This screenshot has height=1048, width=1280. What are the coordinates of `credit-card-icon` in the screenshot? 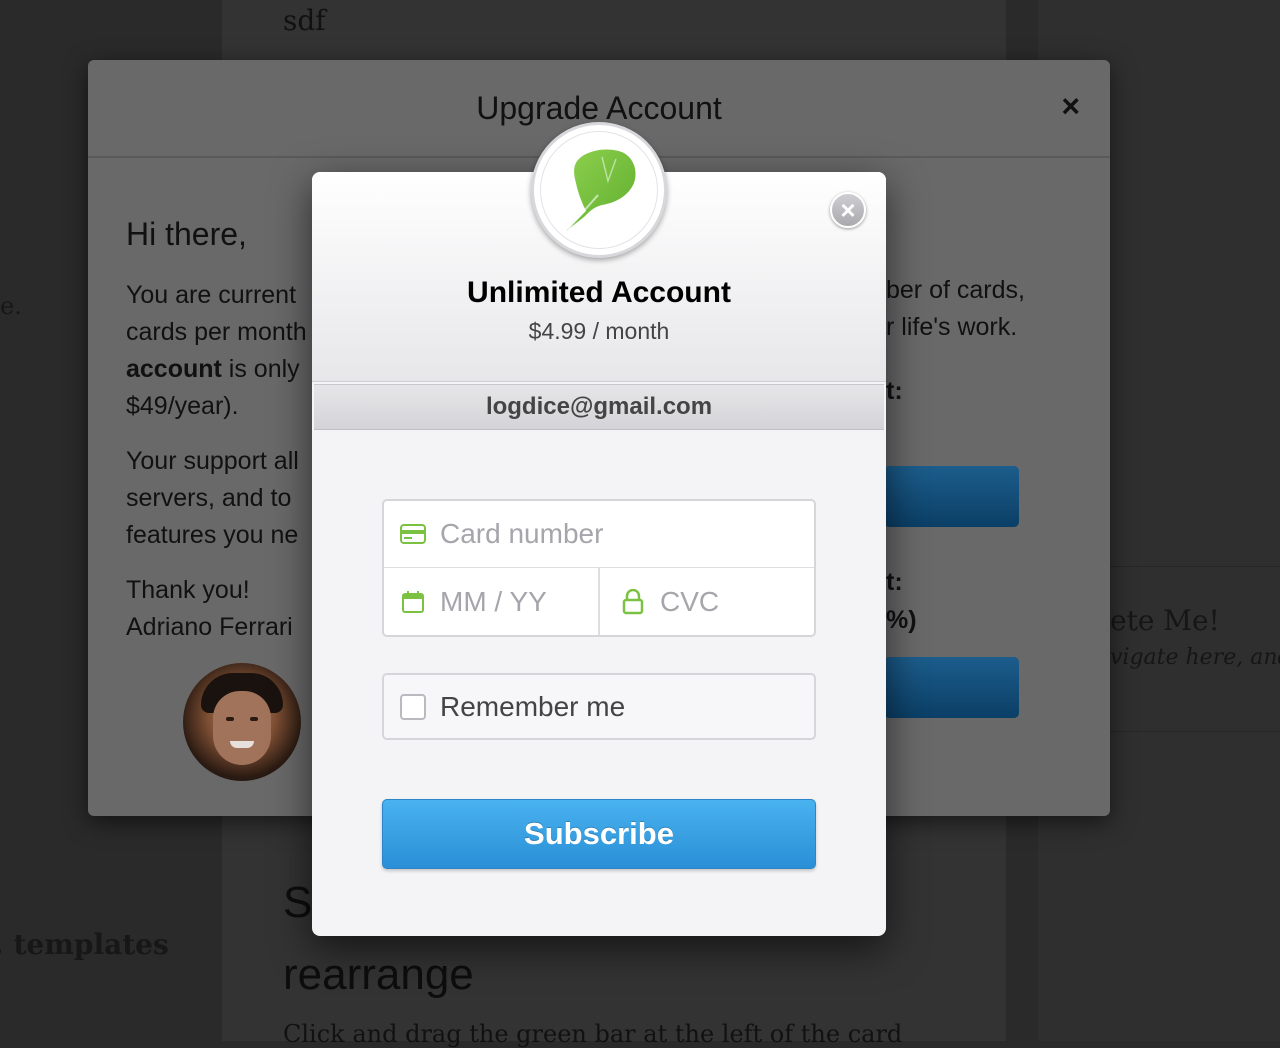 It's located at (413, 534).